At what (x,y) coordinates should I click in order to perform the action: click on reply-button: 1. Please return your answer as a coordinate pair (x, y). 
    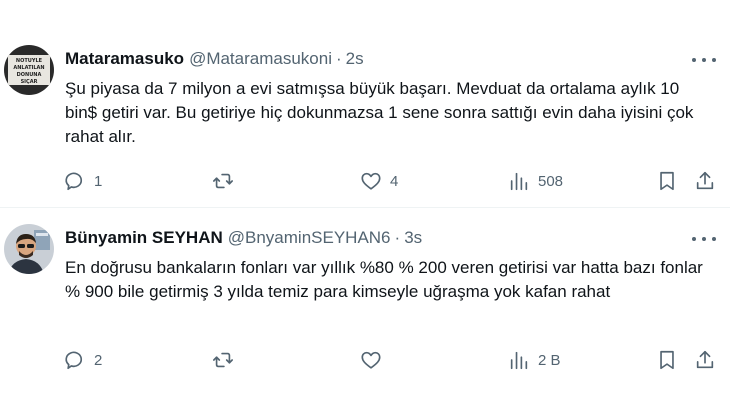
    Looking at the image, I should click on (83, 181).